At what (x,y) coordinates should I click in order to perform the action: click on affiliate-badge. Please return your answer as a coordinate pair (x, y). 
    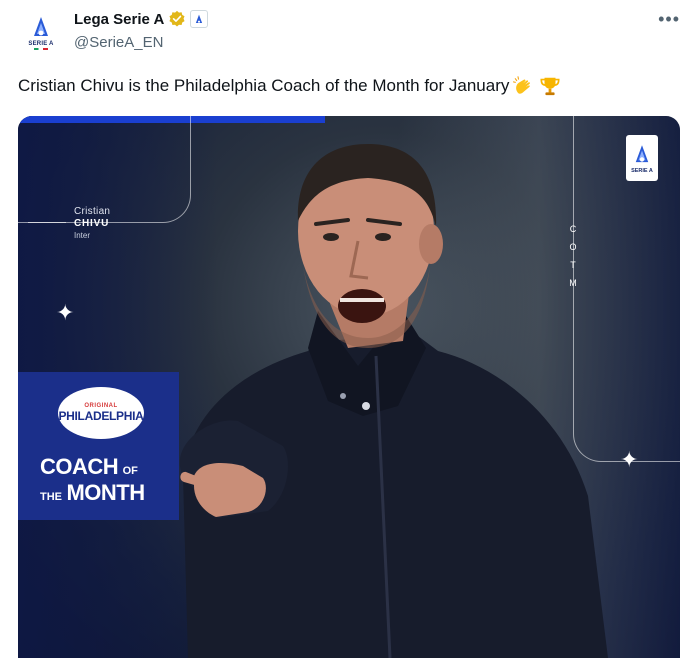
    Looking at the image, I should click on (199, 19).